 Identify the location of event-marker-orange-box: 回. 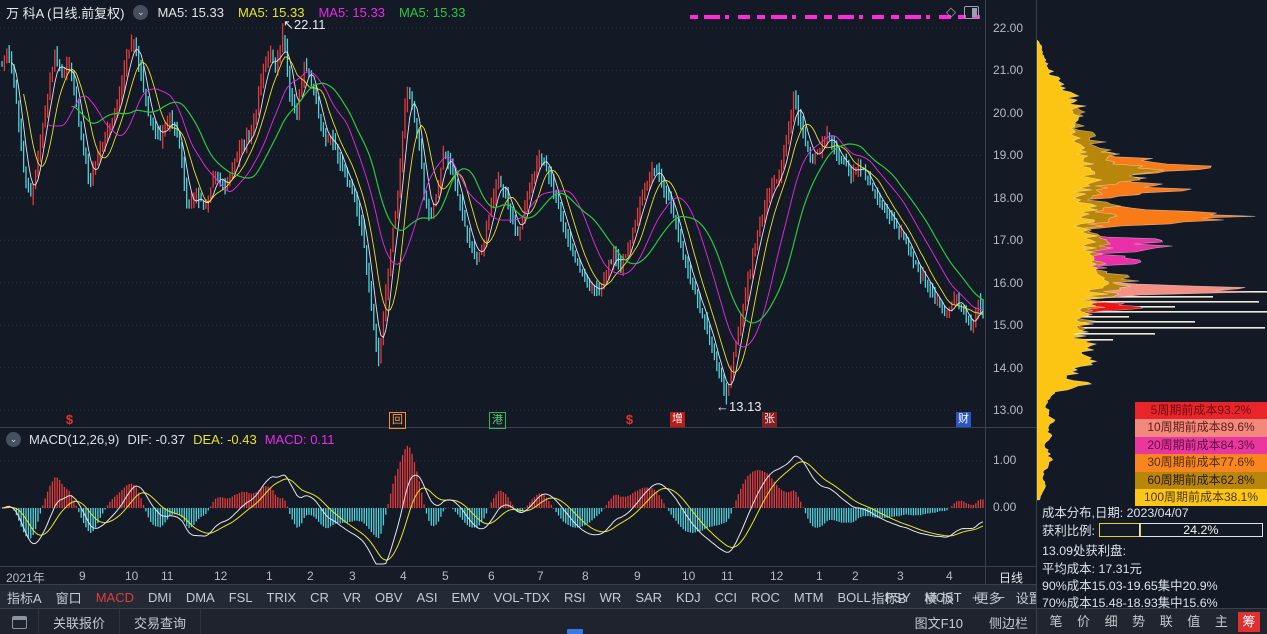
(397, 420).